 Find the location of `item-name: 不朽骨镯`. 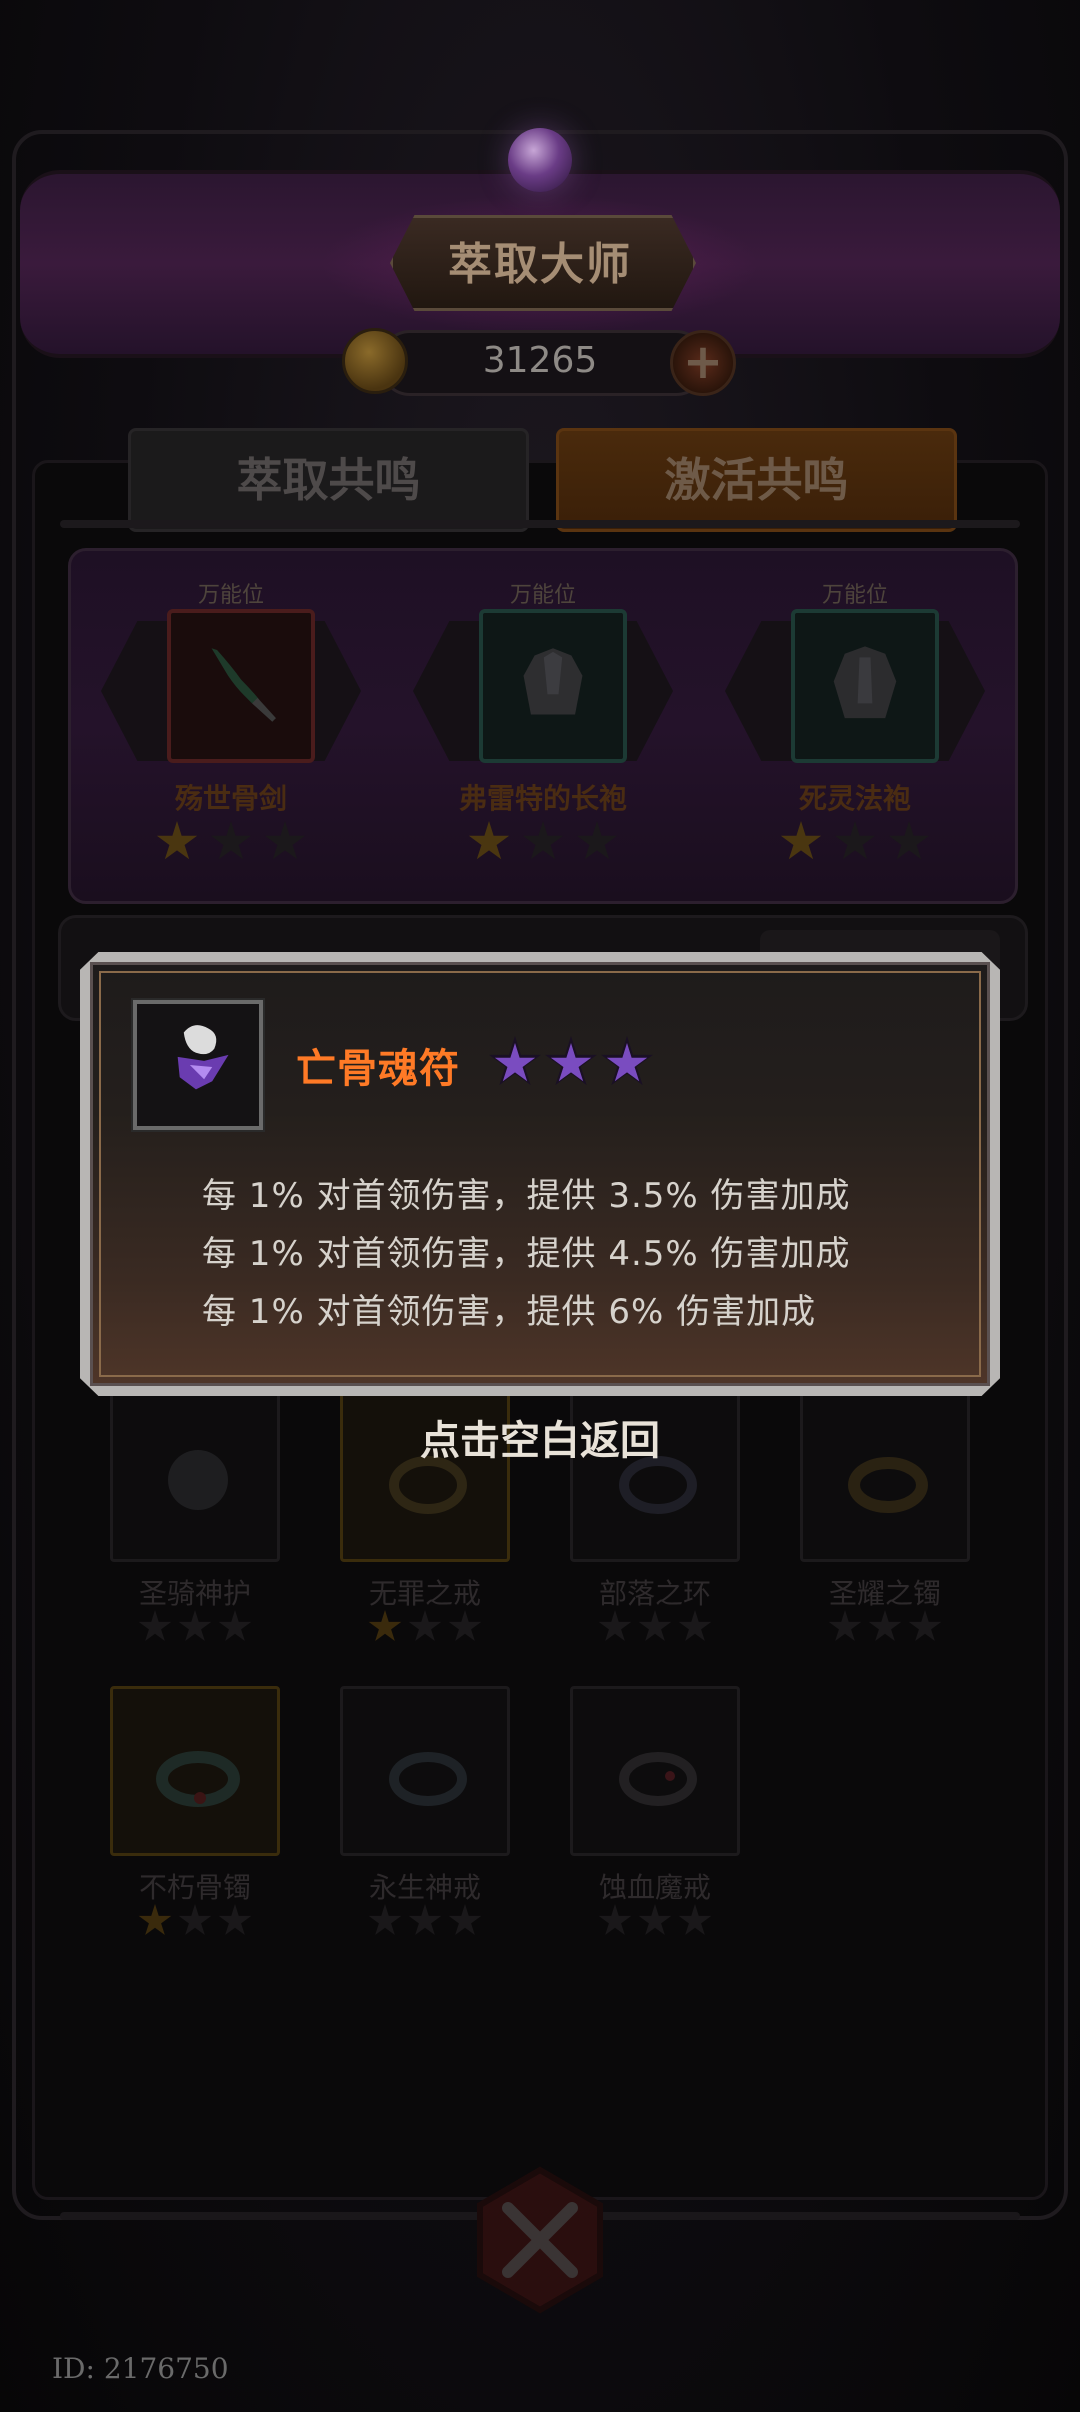

item-name: 不朽骨镯 is located at coordinates (194, 1887).